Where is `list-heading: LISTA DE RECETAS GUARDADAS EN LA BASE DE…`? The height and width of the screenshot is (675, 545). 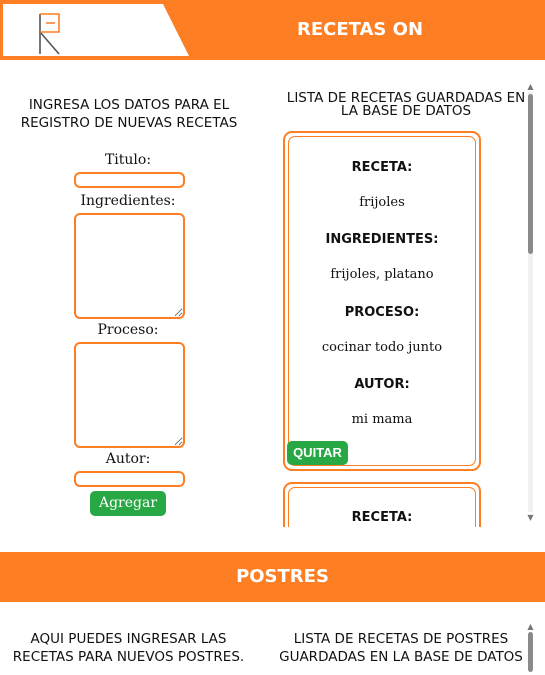
list-heading: LISTA DE RECETAS GUARDADAS EN LA BASE DE… is located at coordinates (406, 104).